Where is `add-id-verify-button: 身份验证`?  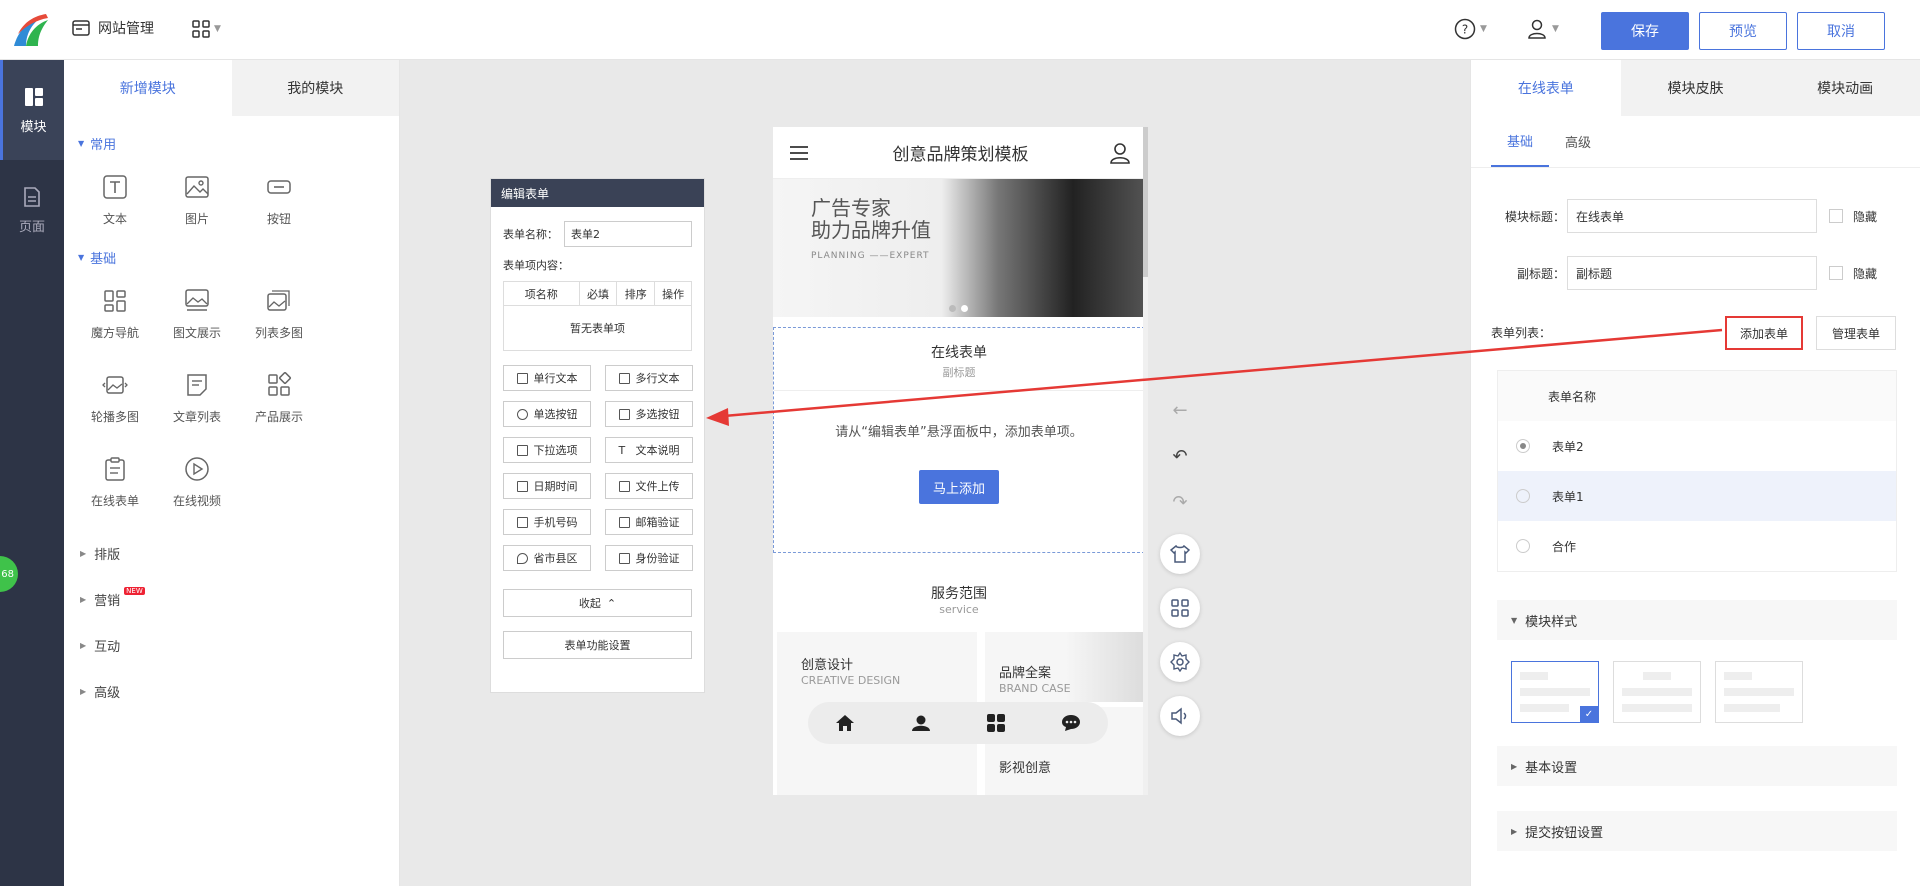 add-id-verify-button: 身份验证 is located at coordinates (649, 558).